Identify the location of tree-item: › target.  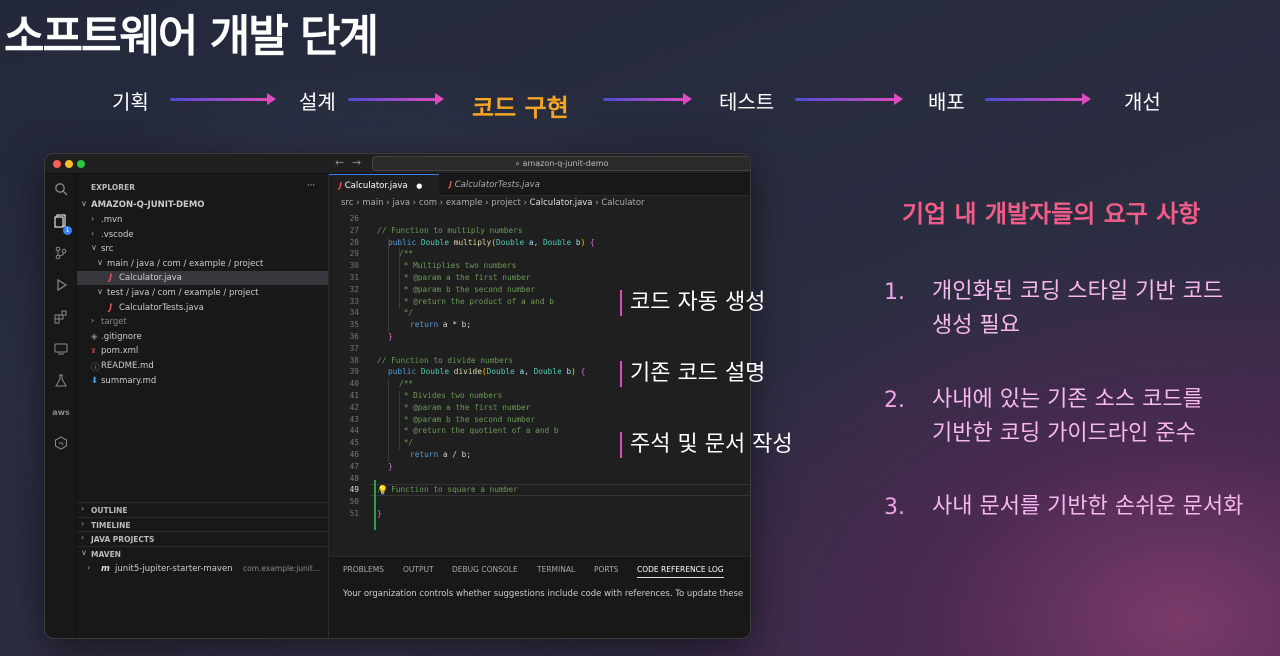
(202, 322).